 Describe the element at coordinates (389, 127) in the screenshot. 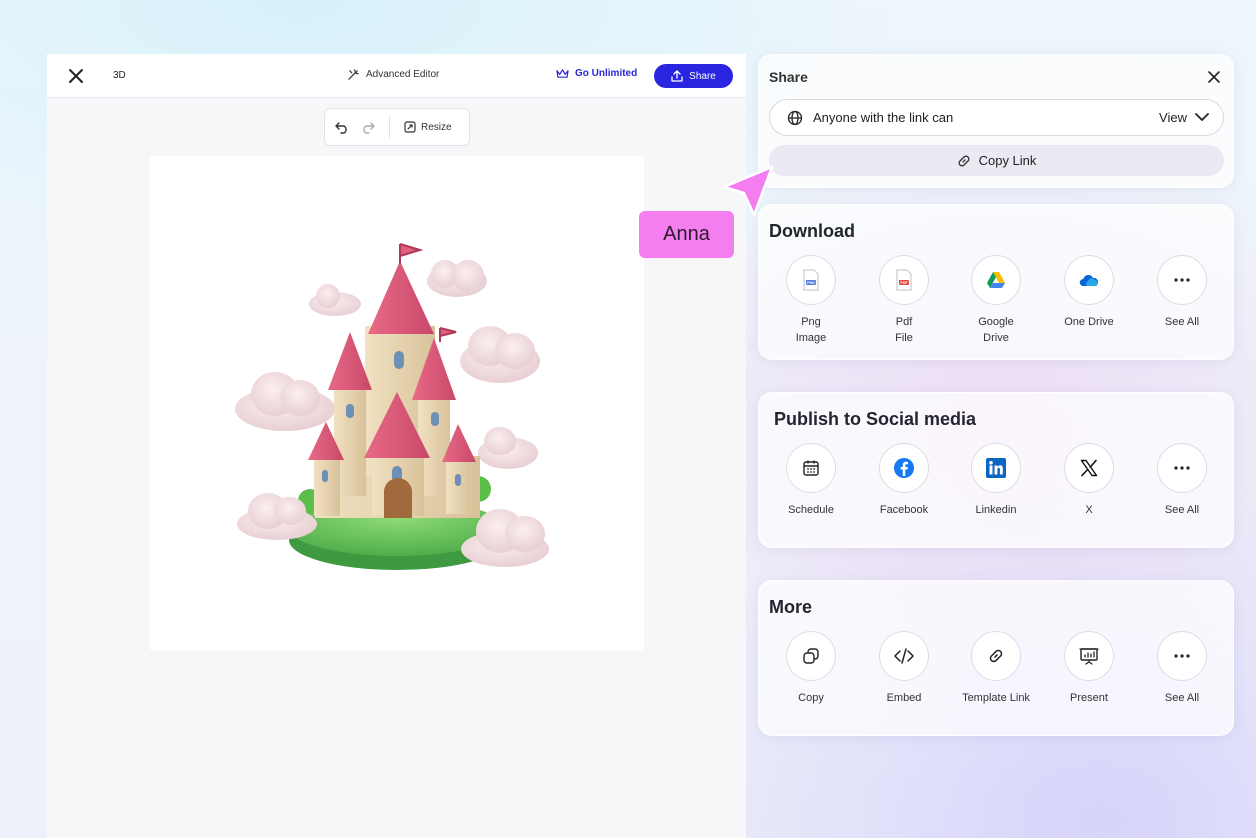

I see `toolbar-divider` at that location.